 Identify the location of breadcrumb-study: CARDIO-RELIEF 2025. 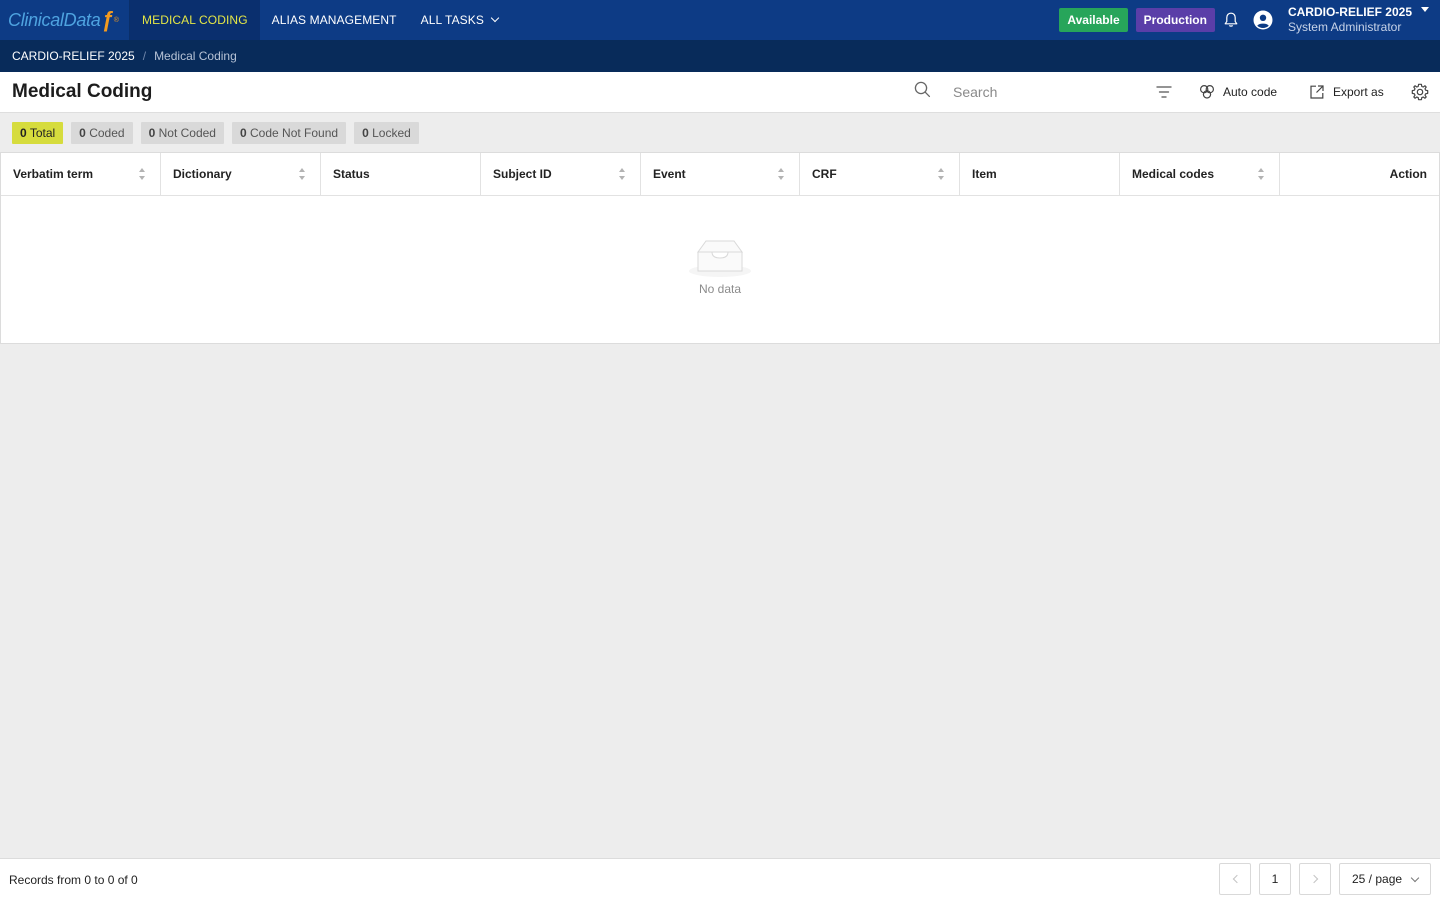
(73, 56).